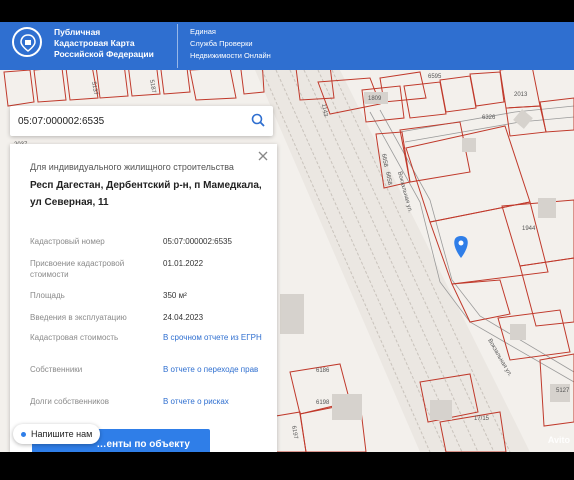 The height and width of the screenshot is (480, 574). What do you see at coordinates (78, 317) in the screenshot?
I see `row-label: Введения в эксплуатацию` at bounding box center [78, 317].